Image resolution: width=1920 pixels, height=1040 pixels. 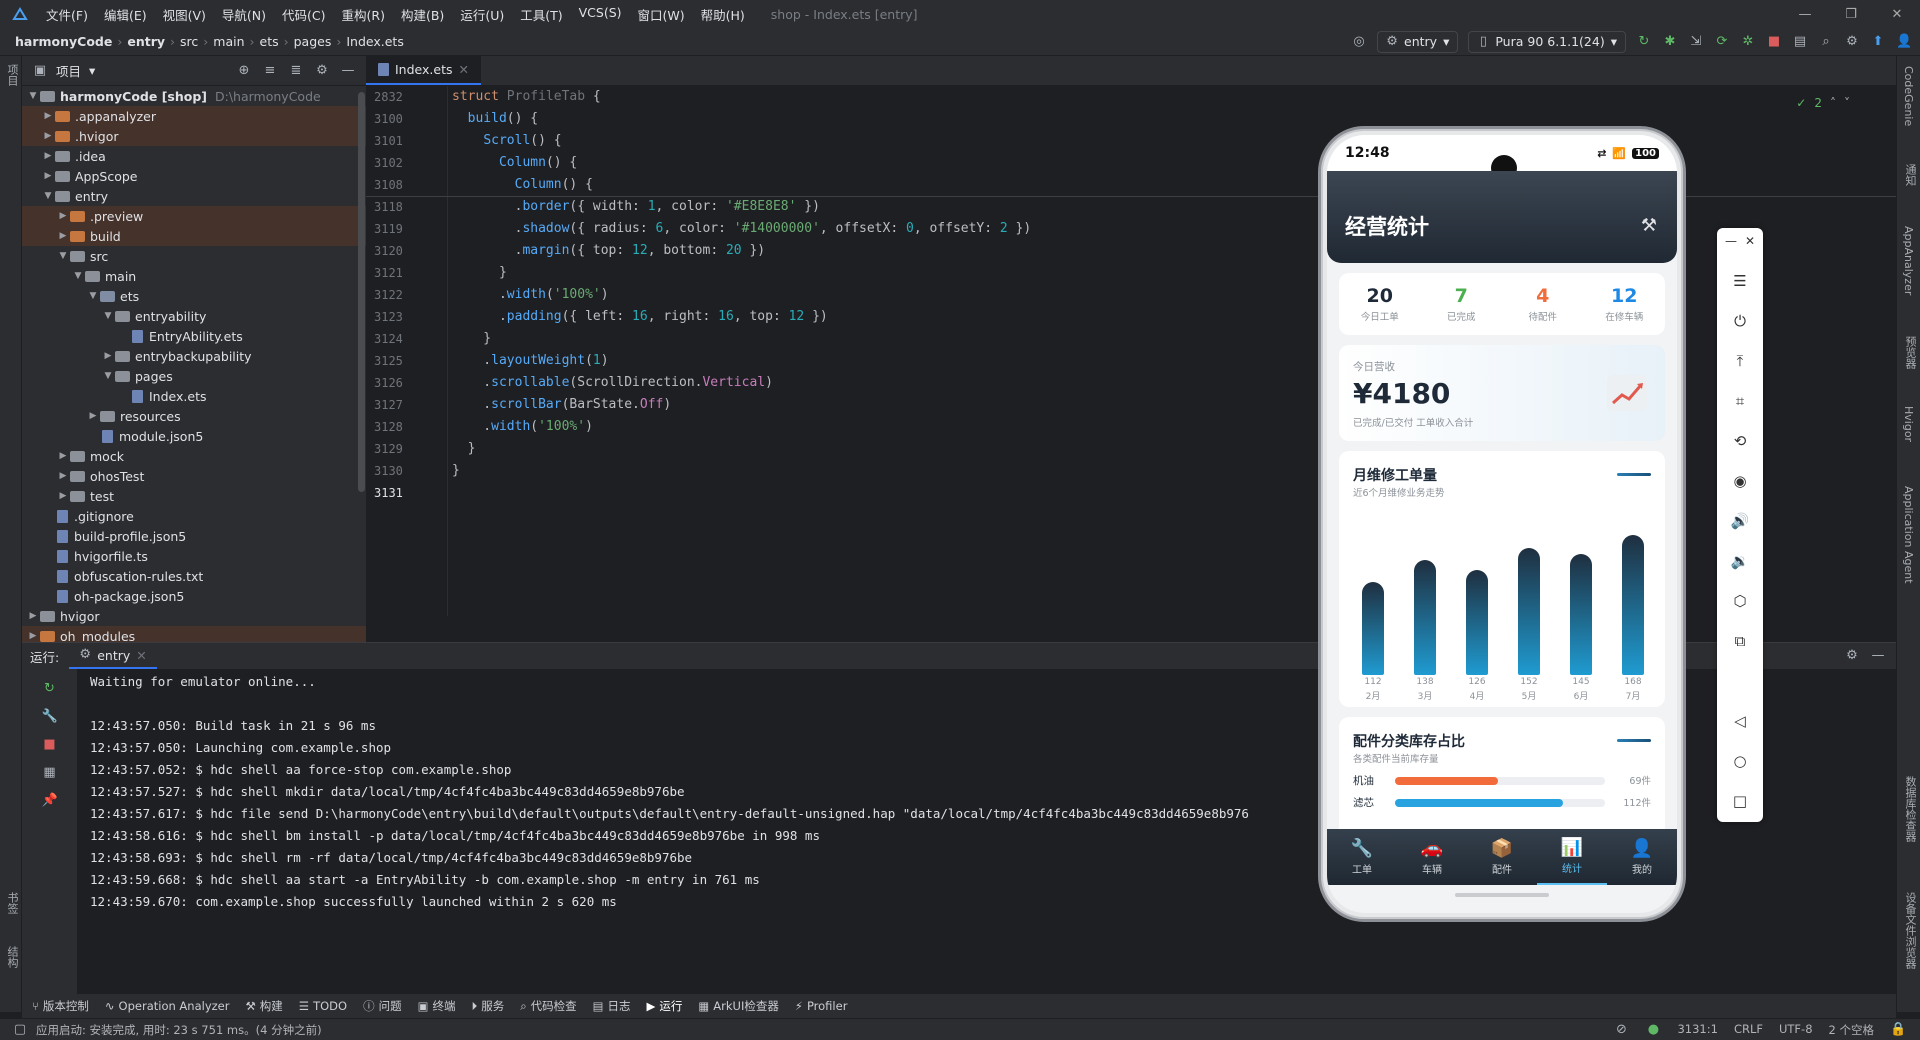 I want to click on gear-icon: ⚙, so click(x=322, y=71).